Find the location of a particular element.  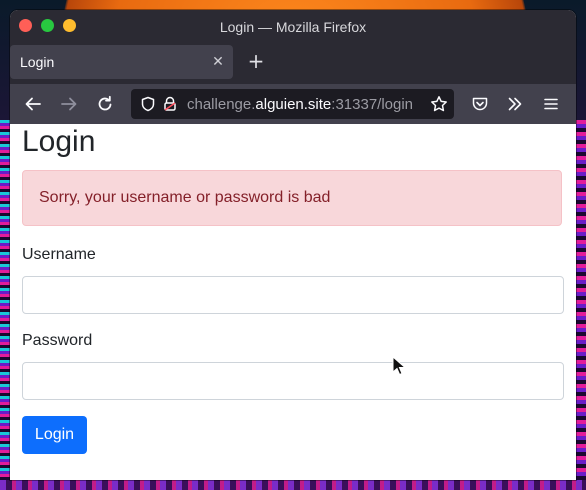

star-icon is located at coordinates (439, 104).